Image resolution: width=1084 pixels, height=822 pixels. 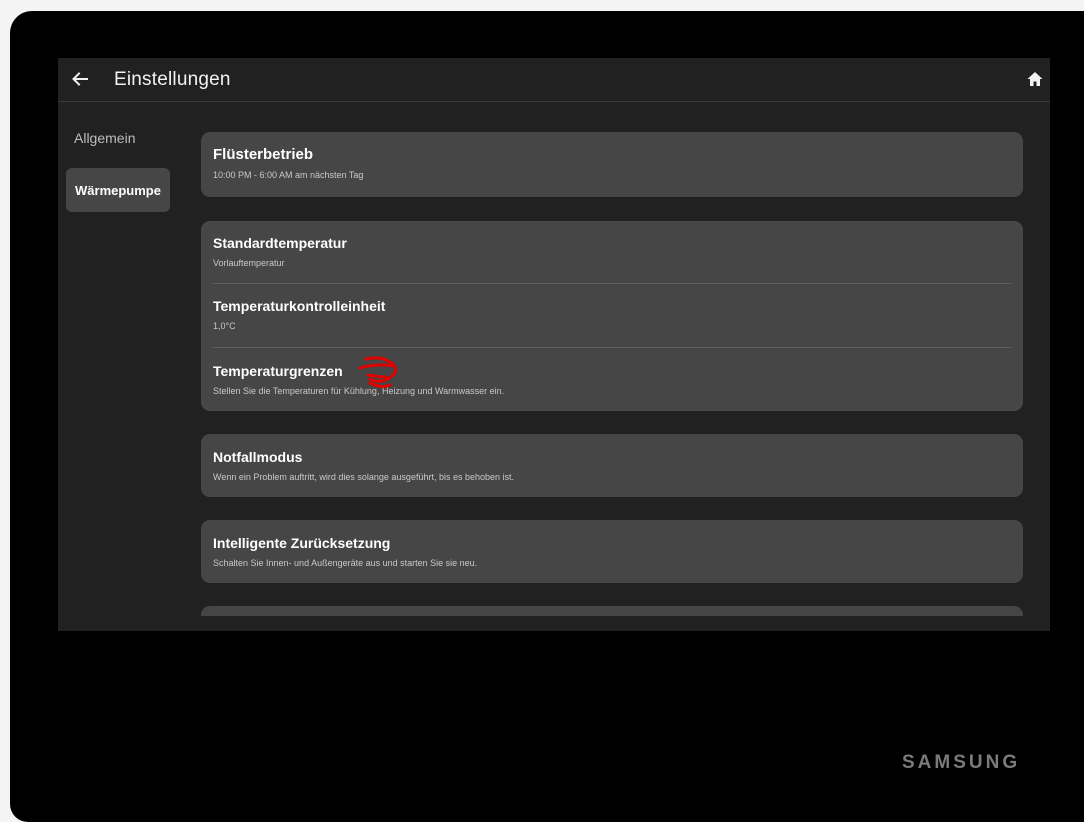 I want to click on setting-title: Standardtemperatur, so click(x=280, y=243).